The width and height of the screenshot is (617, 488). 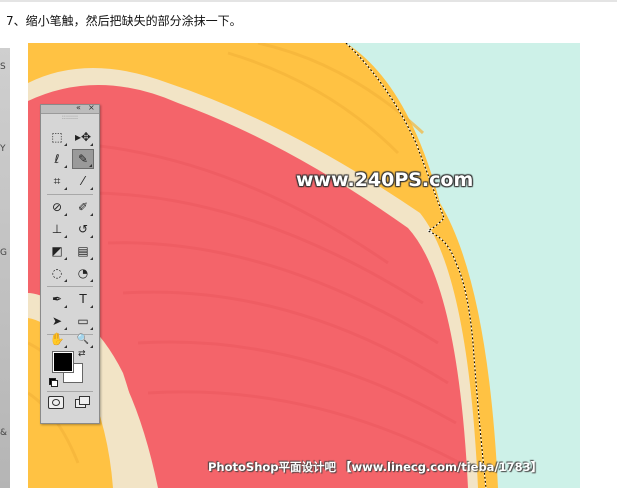 I want to click on top-divider, so click(x=308, y=1).